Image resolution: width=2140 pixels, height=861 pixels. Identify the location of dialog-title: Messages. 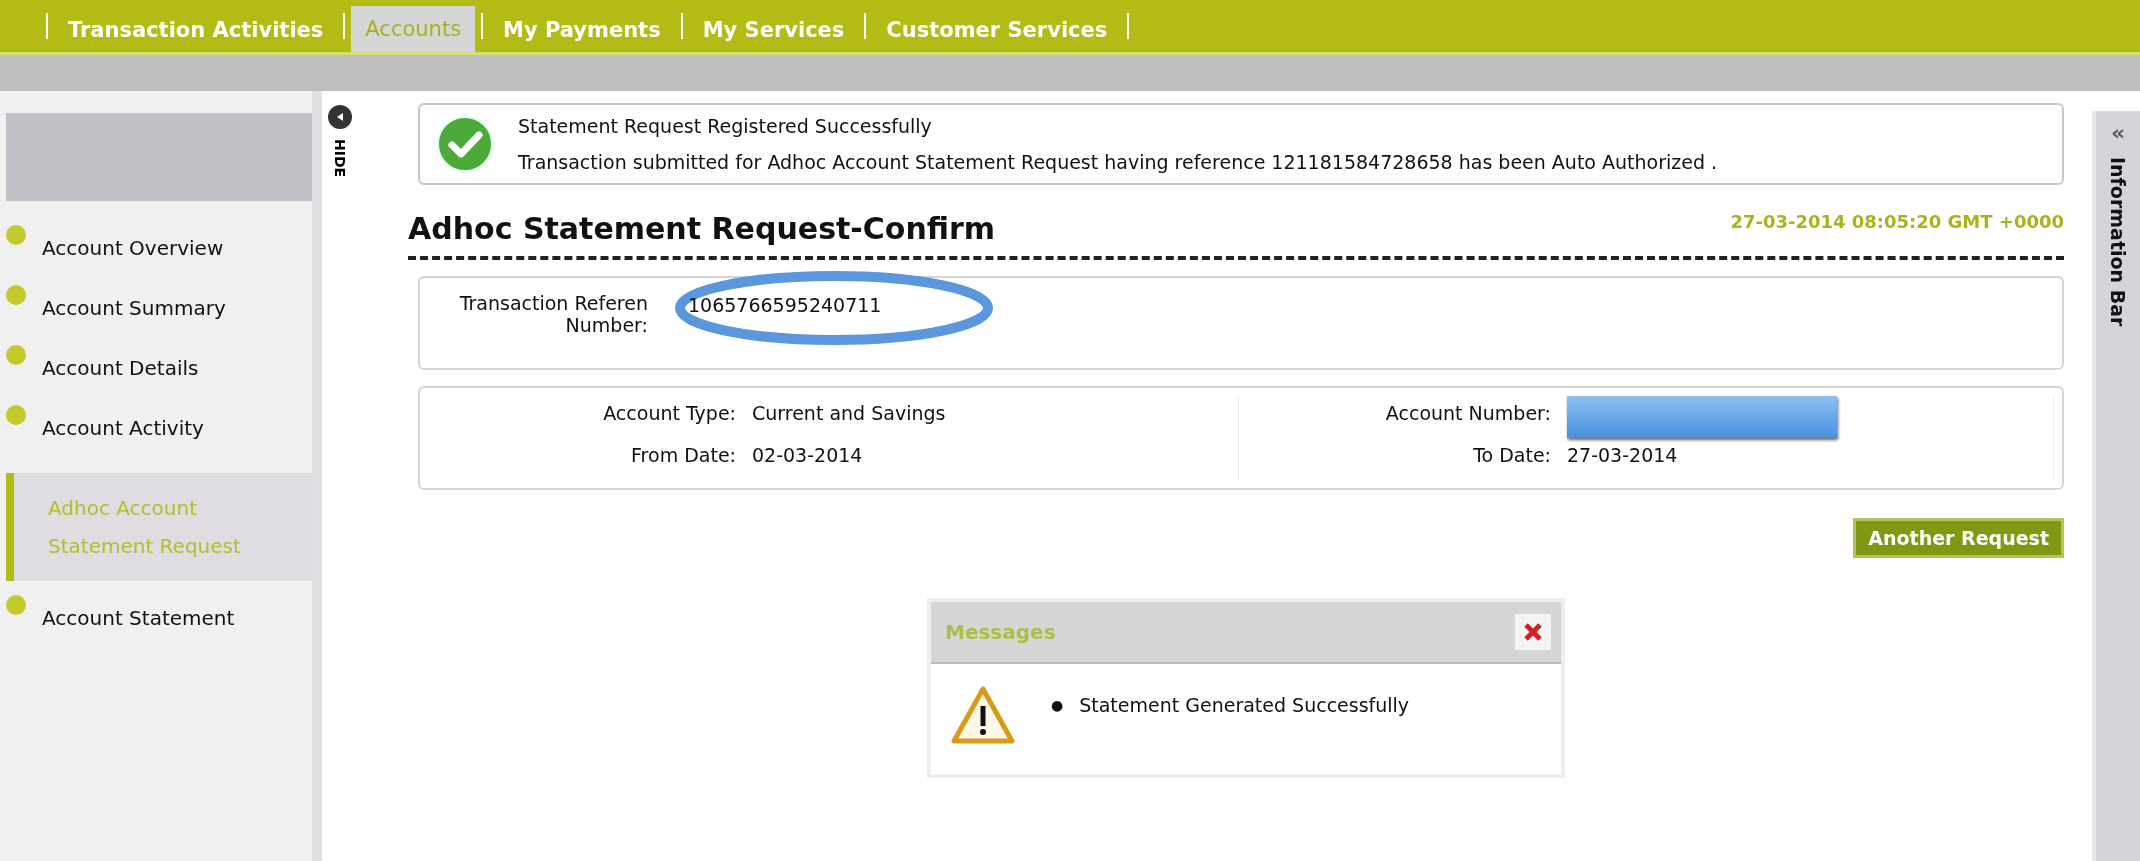
(1000, 632).